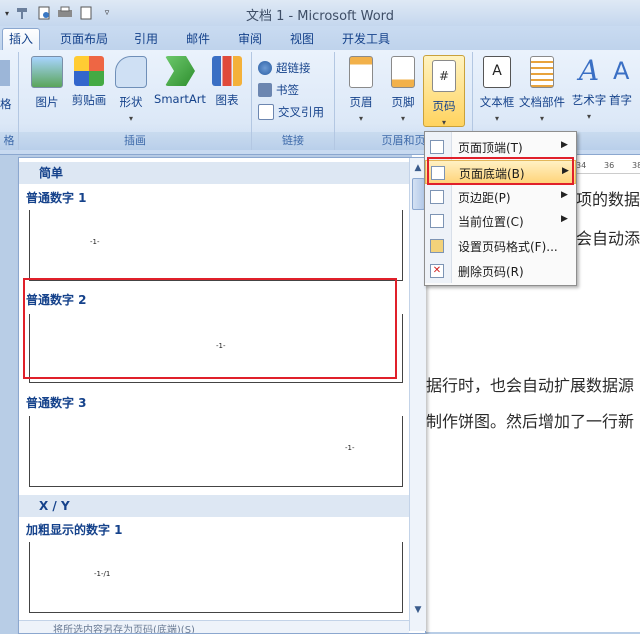 The width and height of the screenshot is (640, 634). Describe the element at coordinates (589, 89) in the screenshot. I see `wordart-button: A 艺术字 ▾` at that location.